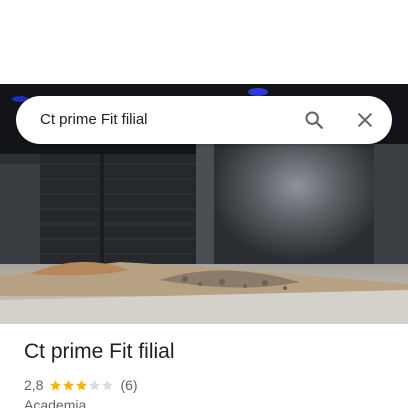  What do you see at coordinates (34, 385) in the screenshot?
I see `rating-value: 2,8` at bounding box center [34, 385].